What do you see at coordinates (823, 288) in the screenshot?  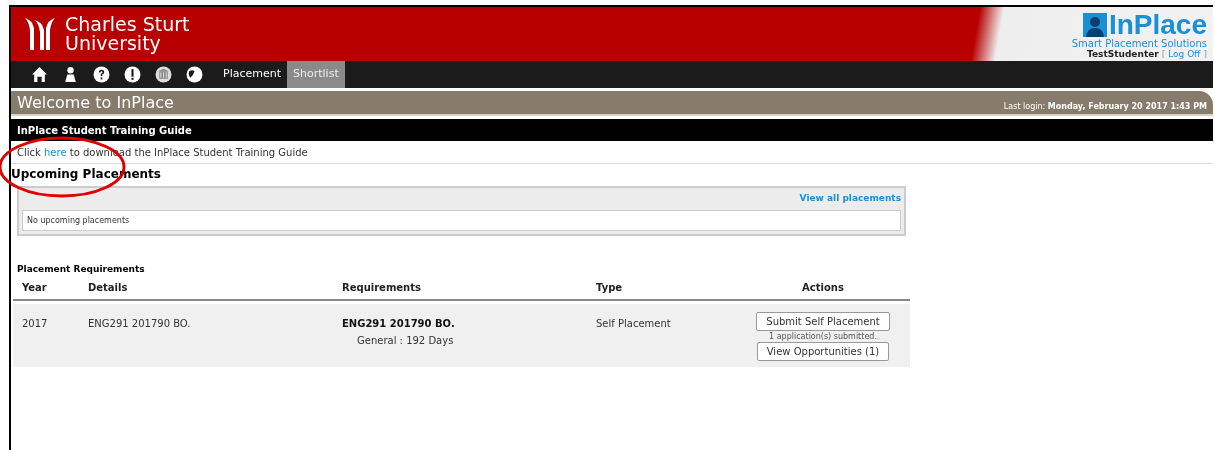 I see `column-header: Actions` at bounding box center [823, 288].